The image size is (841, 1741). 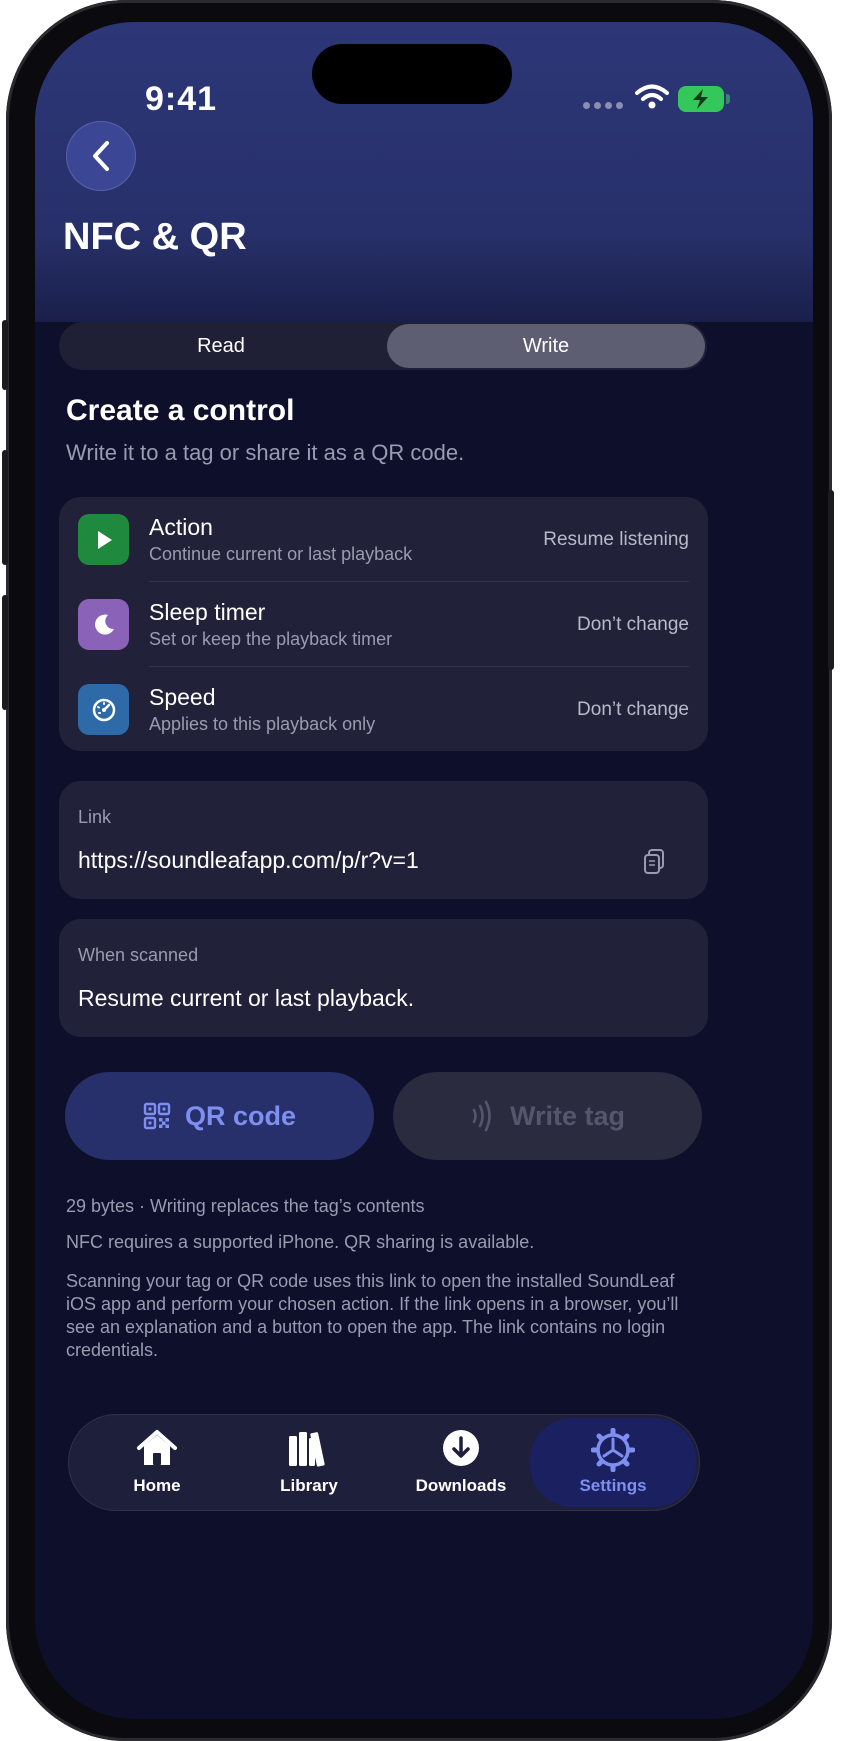 What do you see at coordinates (5, 652) in the screenshot?
I see `volume-down-button` at bounding box center [5, 652].